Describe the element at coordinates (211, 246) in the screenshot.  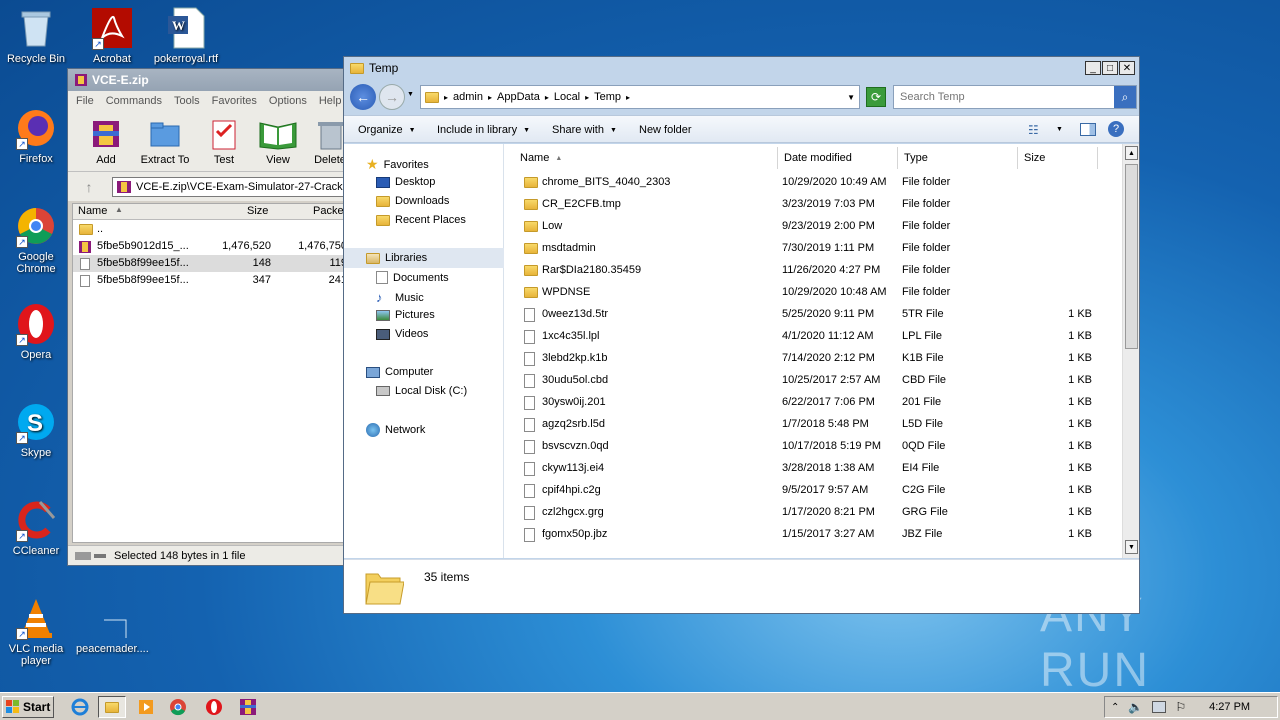
I see `table-row: 5fbe5b9012d15_... 1,476,520 1,476,750` at that location.